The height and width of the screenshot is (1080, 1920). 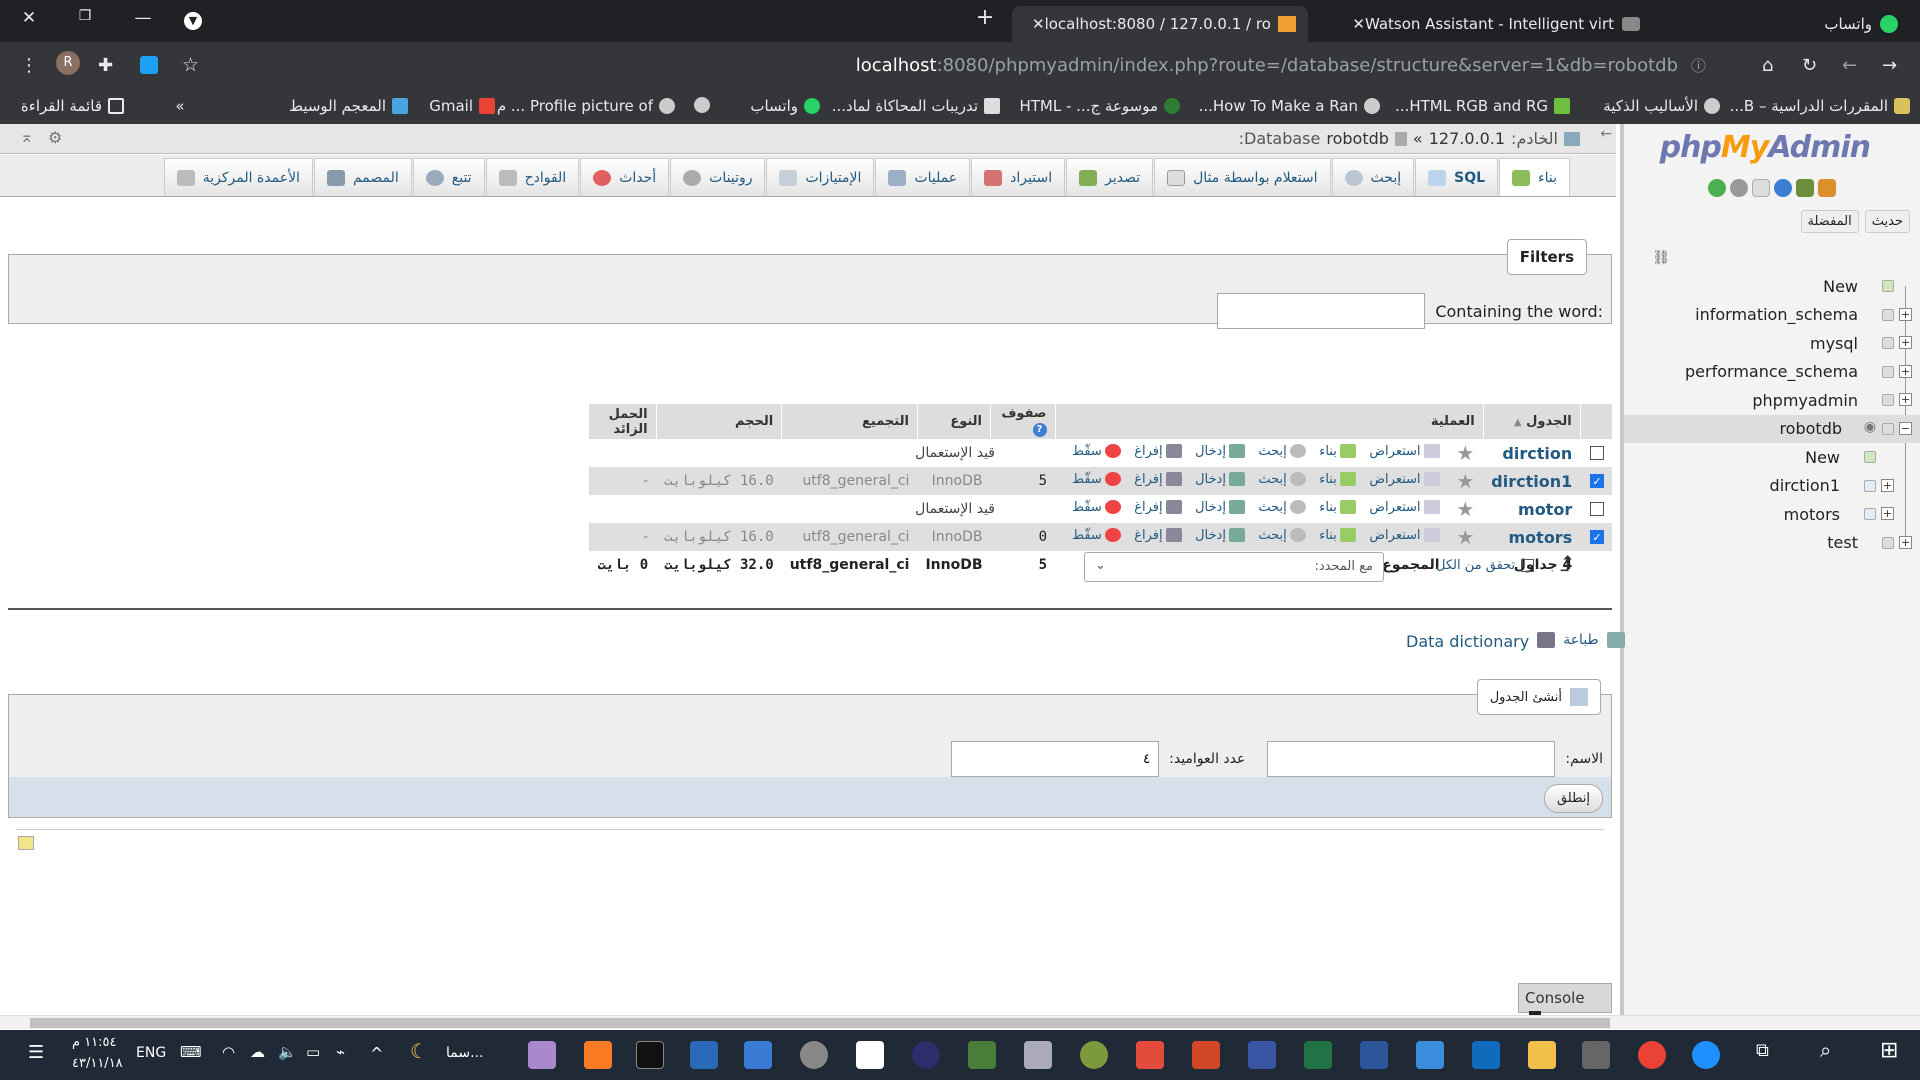 I want to click on home-nav-icon, so click(x=1827, y=188).